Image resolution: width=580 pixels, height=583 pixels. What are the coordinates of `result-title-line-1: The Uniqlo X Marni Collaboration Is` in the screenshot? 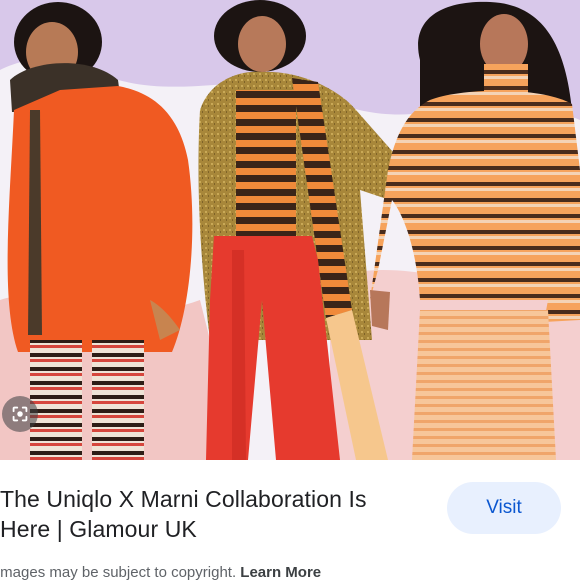 It's located at (183, 499).